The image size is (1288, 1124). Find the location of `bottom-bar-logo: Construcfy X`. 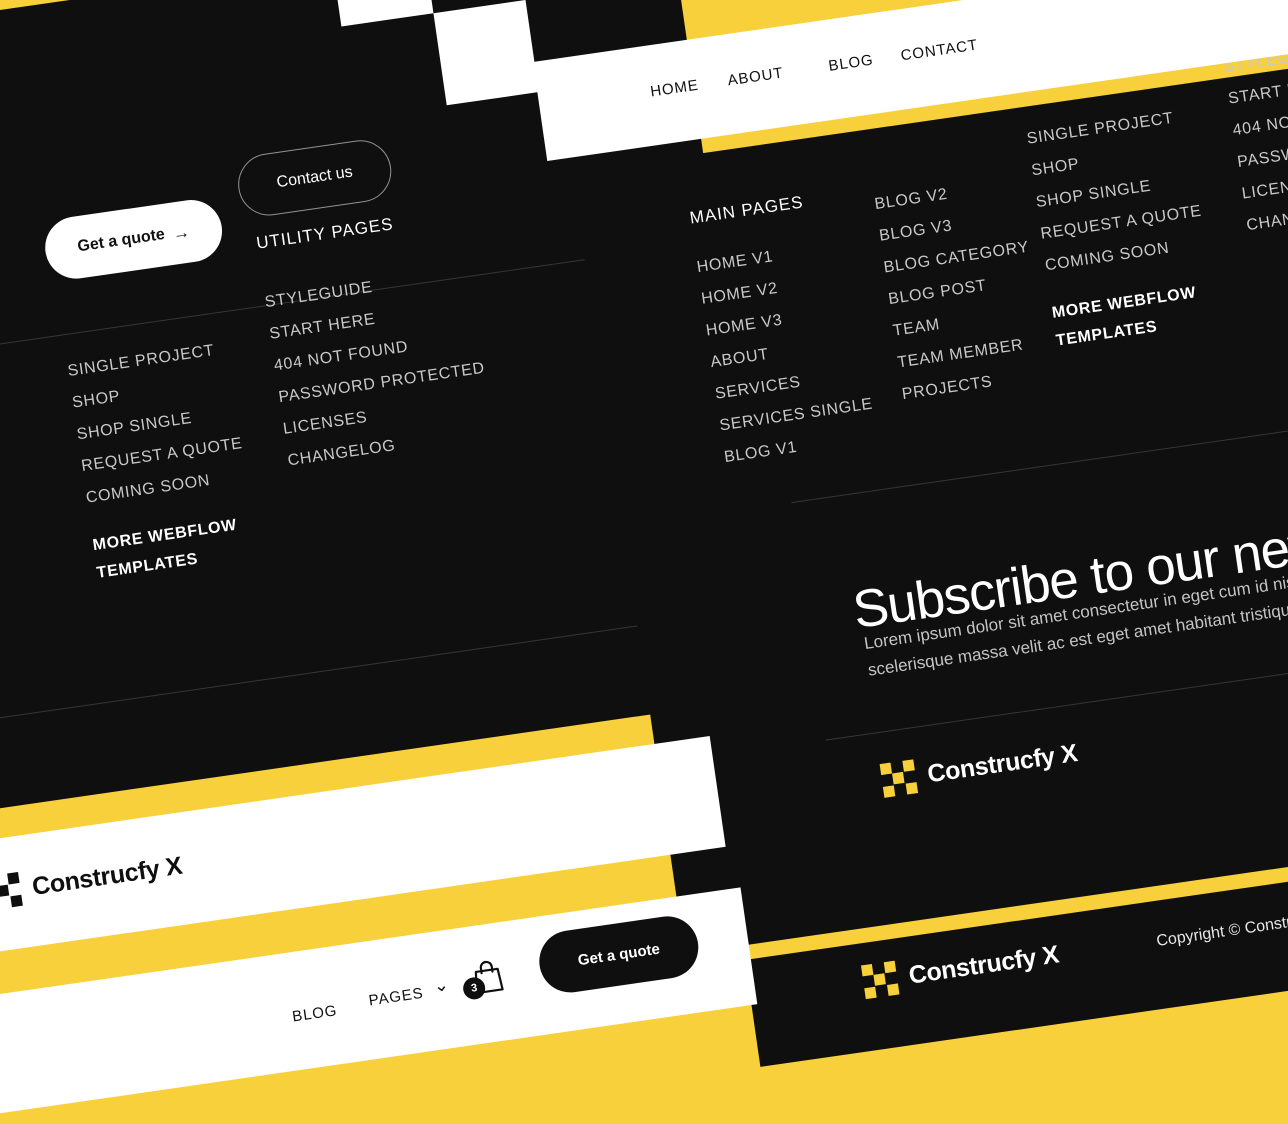

bottom-bar-logo: Construcfy X is located at coordinates (92, 880).